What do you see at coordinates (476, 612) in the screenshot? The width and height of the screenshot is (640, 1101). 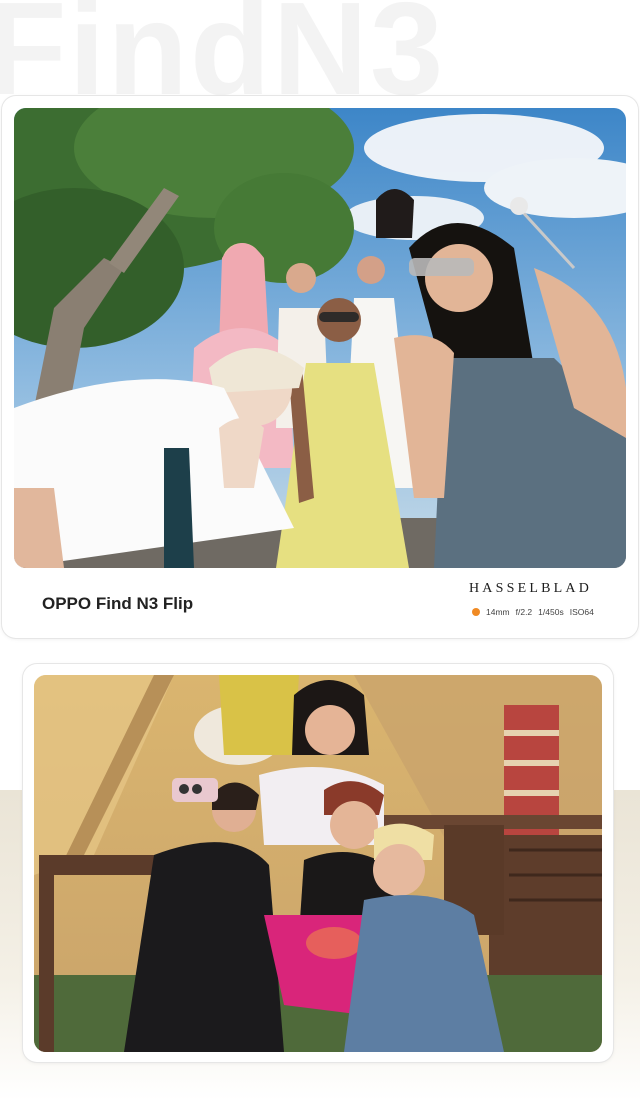 I see `exif-dot-icon` at bounding box center [476, 612].